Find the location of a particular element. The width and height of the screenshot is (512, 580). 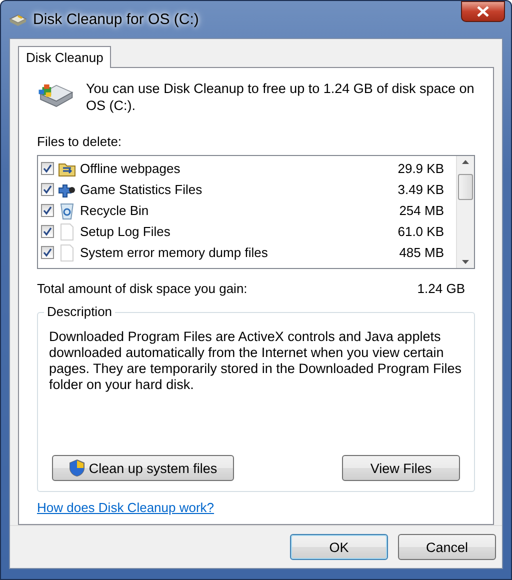

puzzle-icon is located at coordinates (67, 190).